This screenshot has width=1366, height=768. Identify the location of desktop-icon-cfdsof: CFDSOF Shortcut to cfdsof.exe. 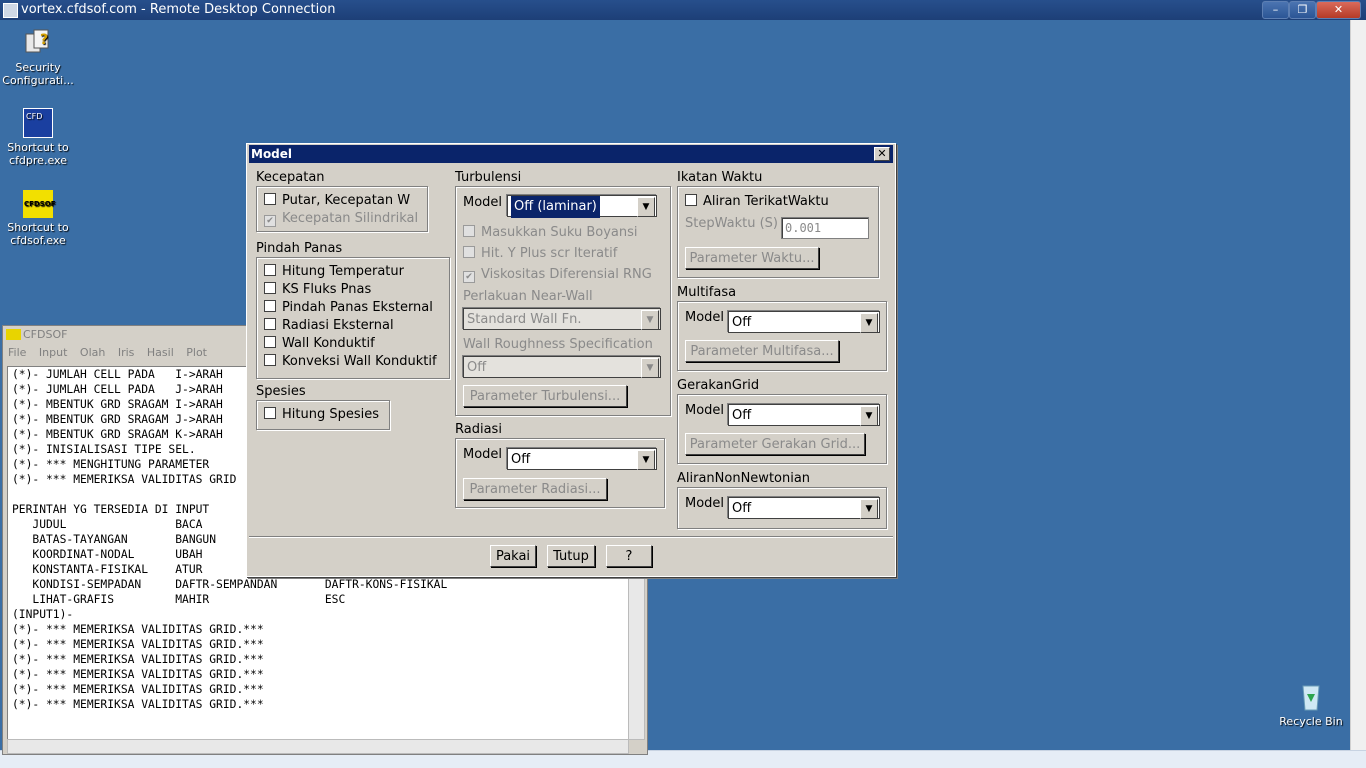
(38, 218).